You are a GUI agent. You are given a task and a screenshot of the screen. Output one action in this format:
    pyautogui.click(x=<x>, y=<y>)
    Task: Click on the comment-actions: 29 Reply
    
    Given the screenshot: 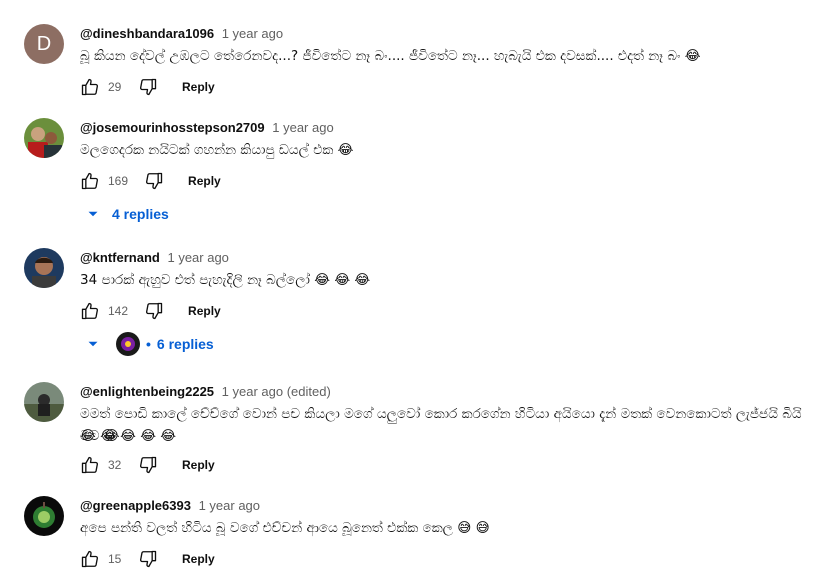 What is the action you would take?
    pyautogui.click(x=146, y=87)
    